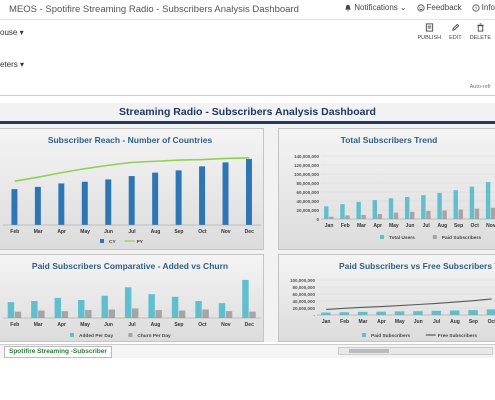  What do you see at coordinates (377, 226) in the screenshot?
I see `x-tick-label: Apr` at bounding box center [377, 226].